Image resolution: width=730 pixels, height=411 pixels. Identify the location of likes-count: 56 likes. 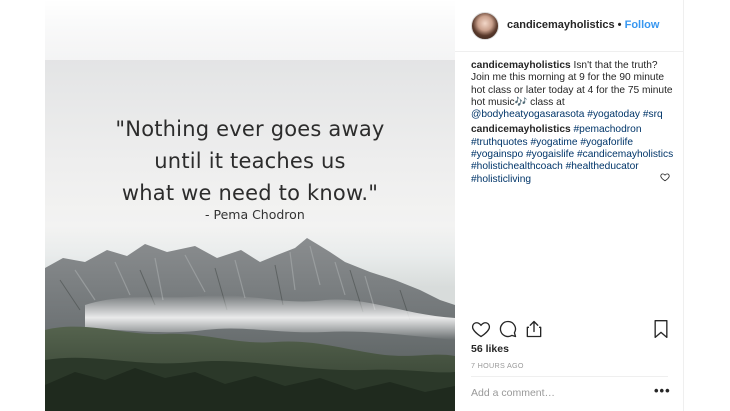
(490, 349).